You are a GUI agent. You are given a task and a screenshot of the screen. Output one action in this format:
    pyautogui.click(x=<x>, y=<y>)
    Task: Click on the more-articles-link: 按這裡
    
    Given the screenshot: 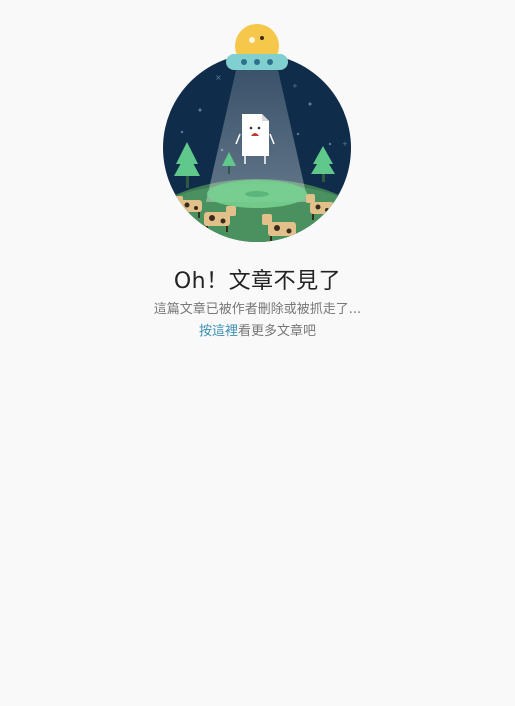 What is the action you would take?
    pyautogui.click(x=218, y=331)
    